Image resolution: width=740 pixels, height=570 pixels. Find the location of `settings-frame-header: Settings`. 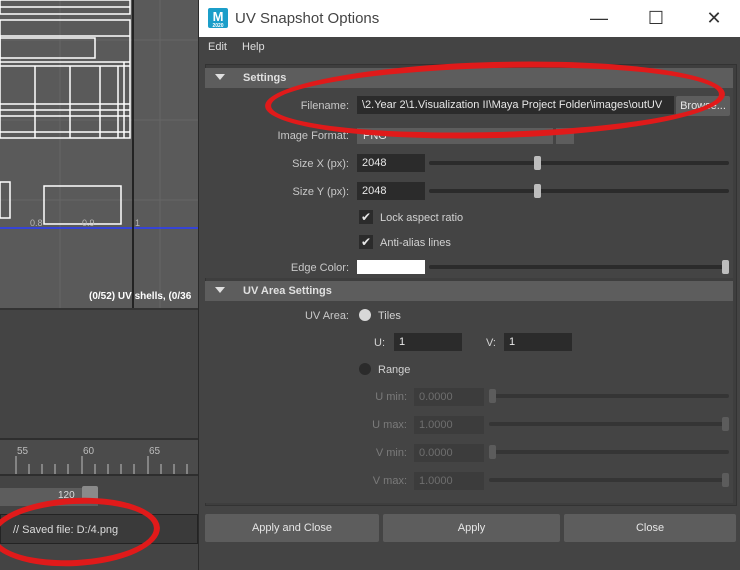

settings-frame-header: Settings is located at coordinates (469, 78).